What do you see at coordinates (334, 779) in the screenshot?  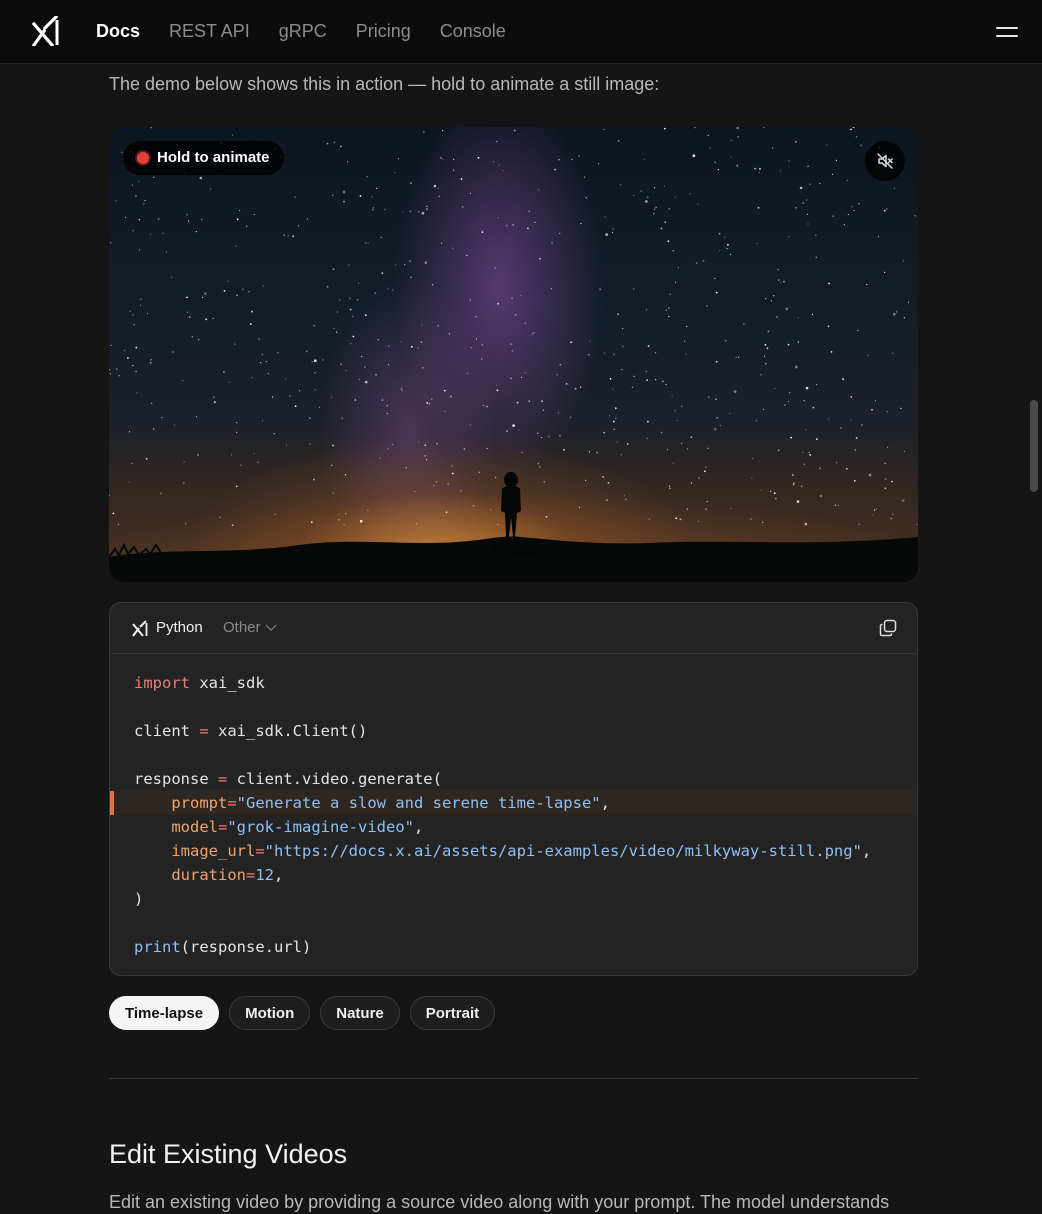 I see `code-token: client.video.generate(` at bounding box center [334, 779].